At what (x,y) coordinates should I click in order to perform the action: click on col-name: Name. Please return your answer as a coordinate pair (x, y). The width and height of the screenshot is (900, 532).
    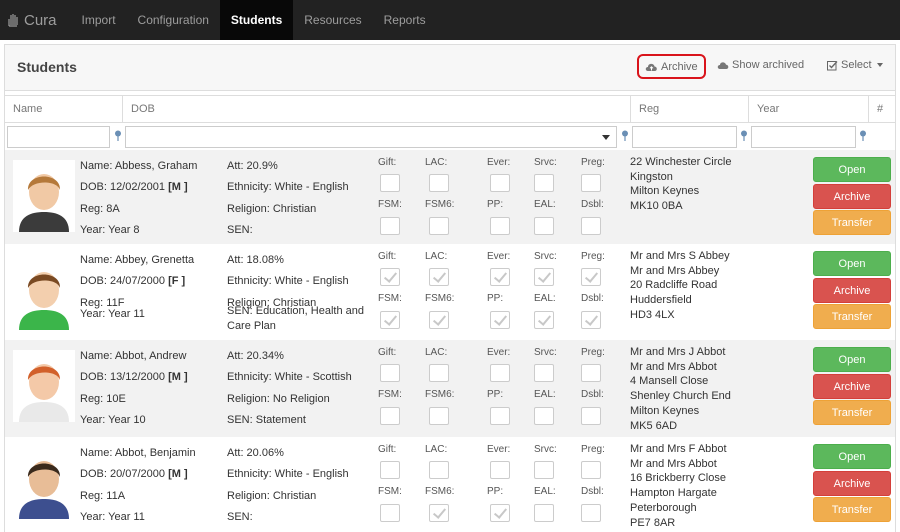
    Looking at the image, I should click on (64, 109).